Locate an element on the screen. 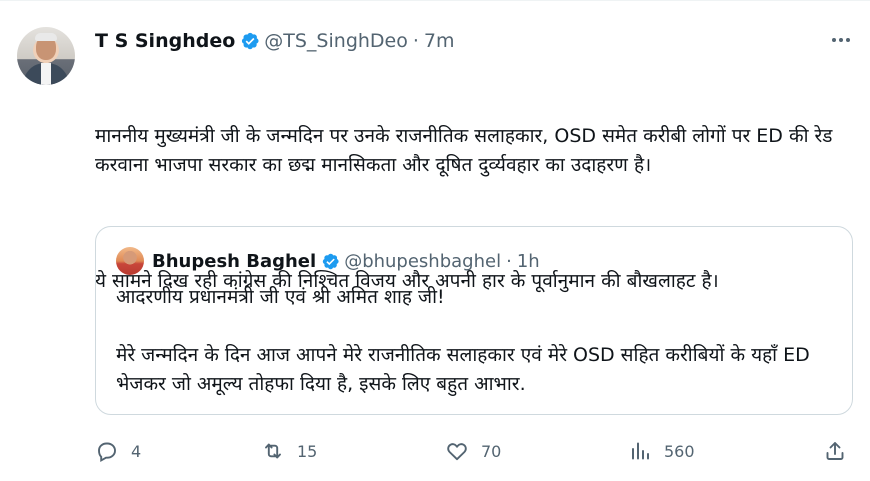 The image size is (870, 481). views-count: 560 is located at coordinates (679, 451).